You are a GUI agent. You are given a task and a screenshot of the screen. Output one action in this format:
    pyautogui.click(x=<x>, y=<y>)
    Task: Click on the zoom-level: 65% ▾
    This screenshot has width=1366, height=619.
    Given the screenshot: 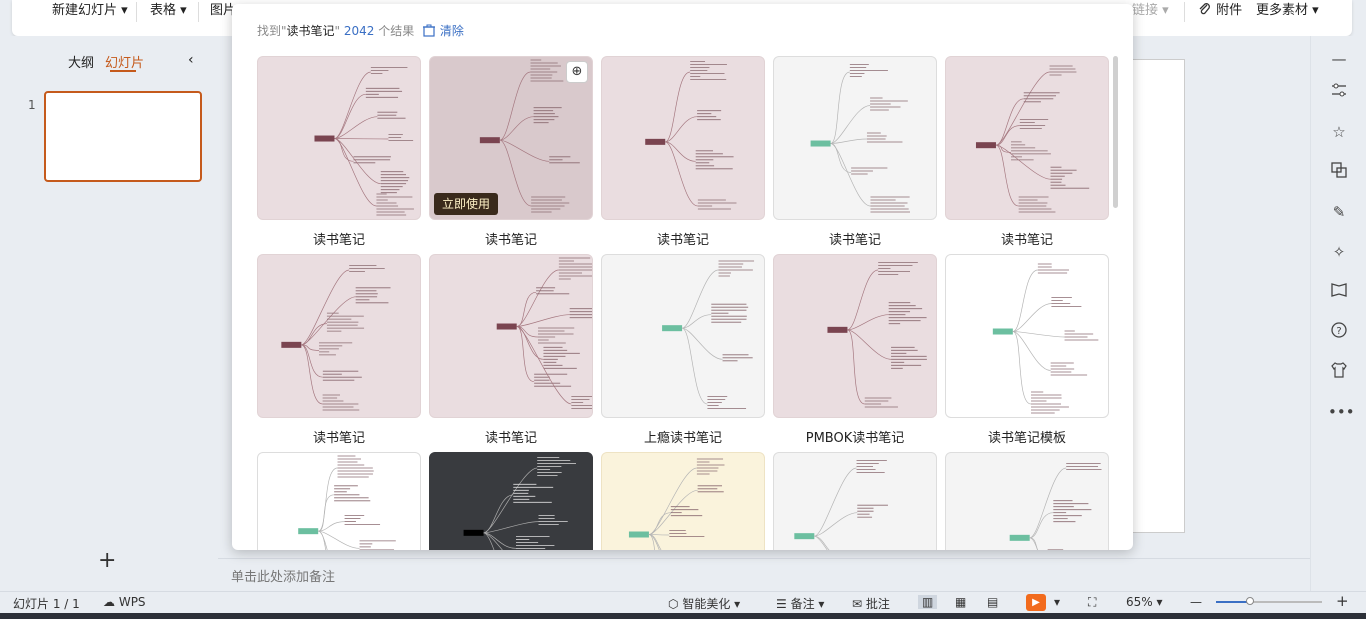 What is the action you would take?
    pyautogui.click(x=1144, y=602)
    